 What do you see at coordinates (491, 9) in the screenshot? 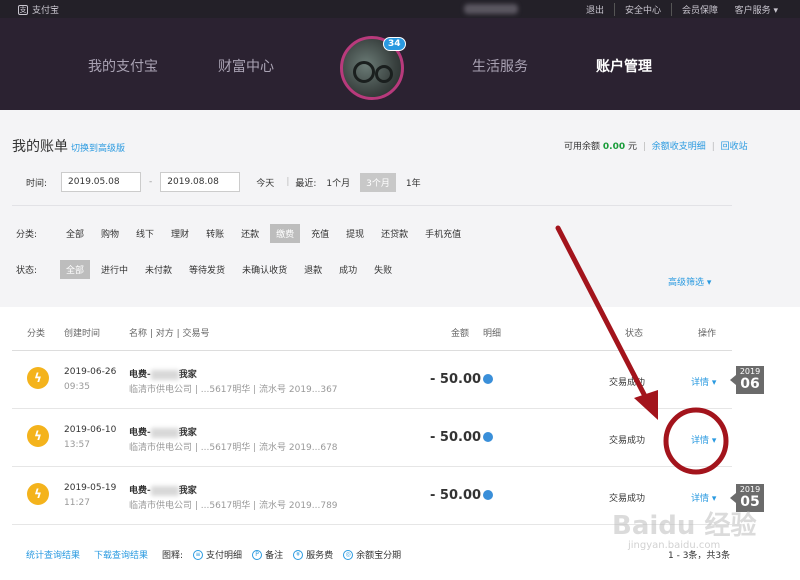
I see `blurred-username` at bounding box center [491, 9].